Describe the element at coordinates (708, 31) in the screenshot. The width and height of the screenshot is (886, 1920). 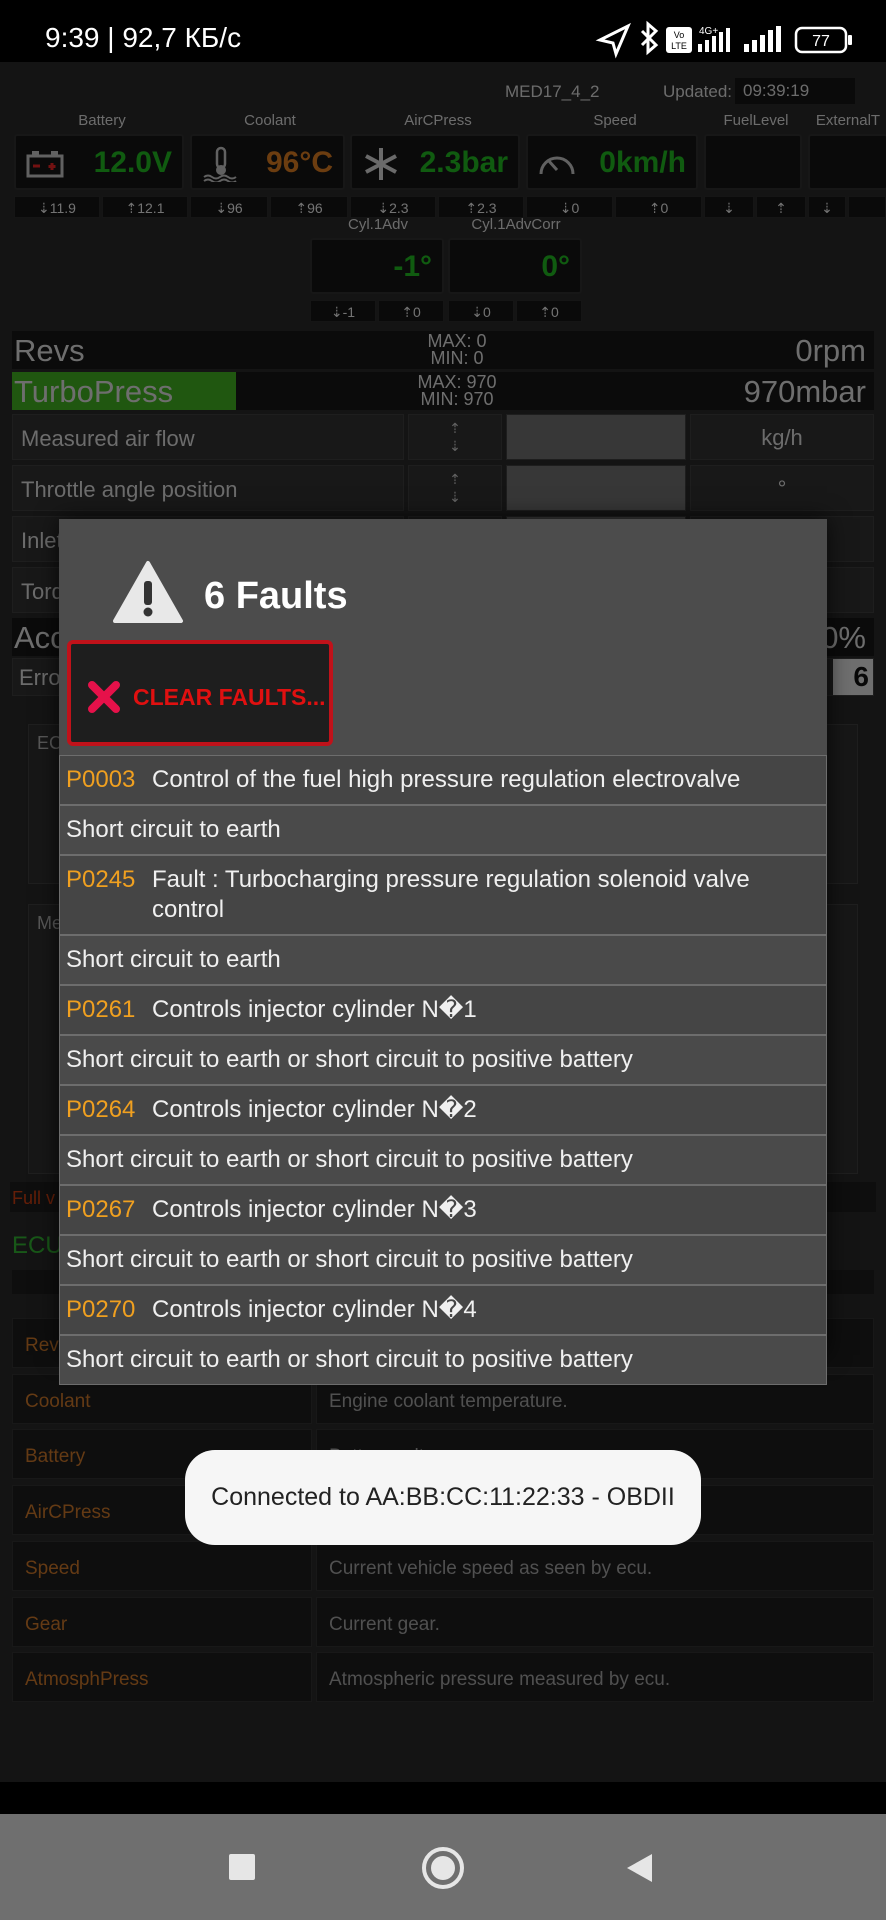
I see `svg-text: 4G+` at that location.